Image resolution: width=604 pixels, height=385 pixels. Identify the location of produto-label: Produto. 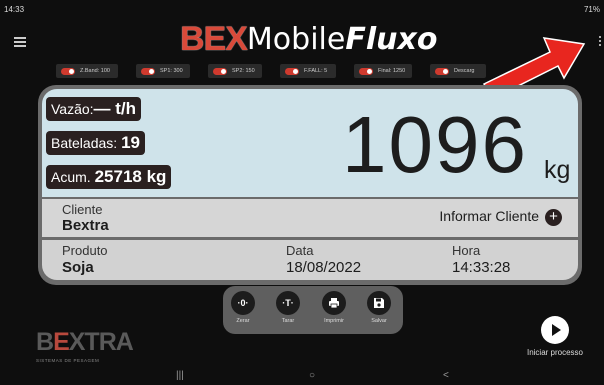
(85, 250).